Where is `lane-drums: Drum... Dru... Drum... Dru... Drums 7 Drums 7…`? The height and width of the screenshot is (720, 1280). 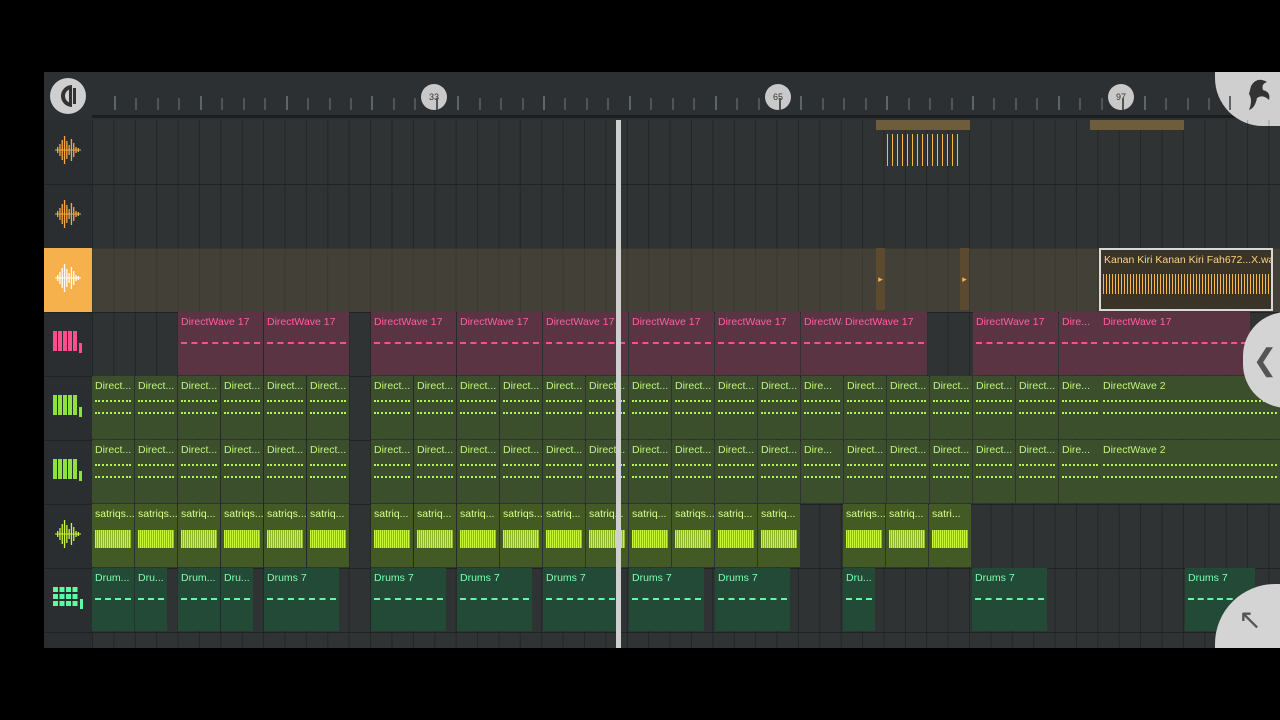
lane-drums: Drum... Dru... Drum... Dru... Drums 7 Drums 7… is located at coordinates (686, 600).